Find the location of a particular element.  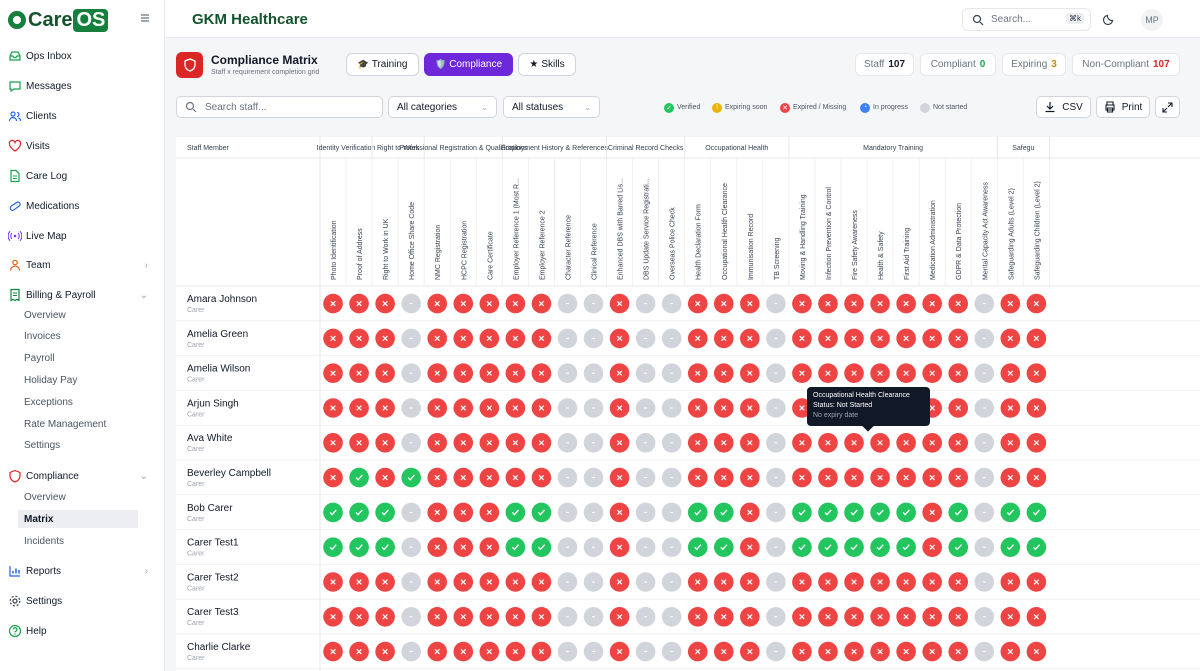

staff-name: Carer Test1 is located at coordinates (213, 543).